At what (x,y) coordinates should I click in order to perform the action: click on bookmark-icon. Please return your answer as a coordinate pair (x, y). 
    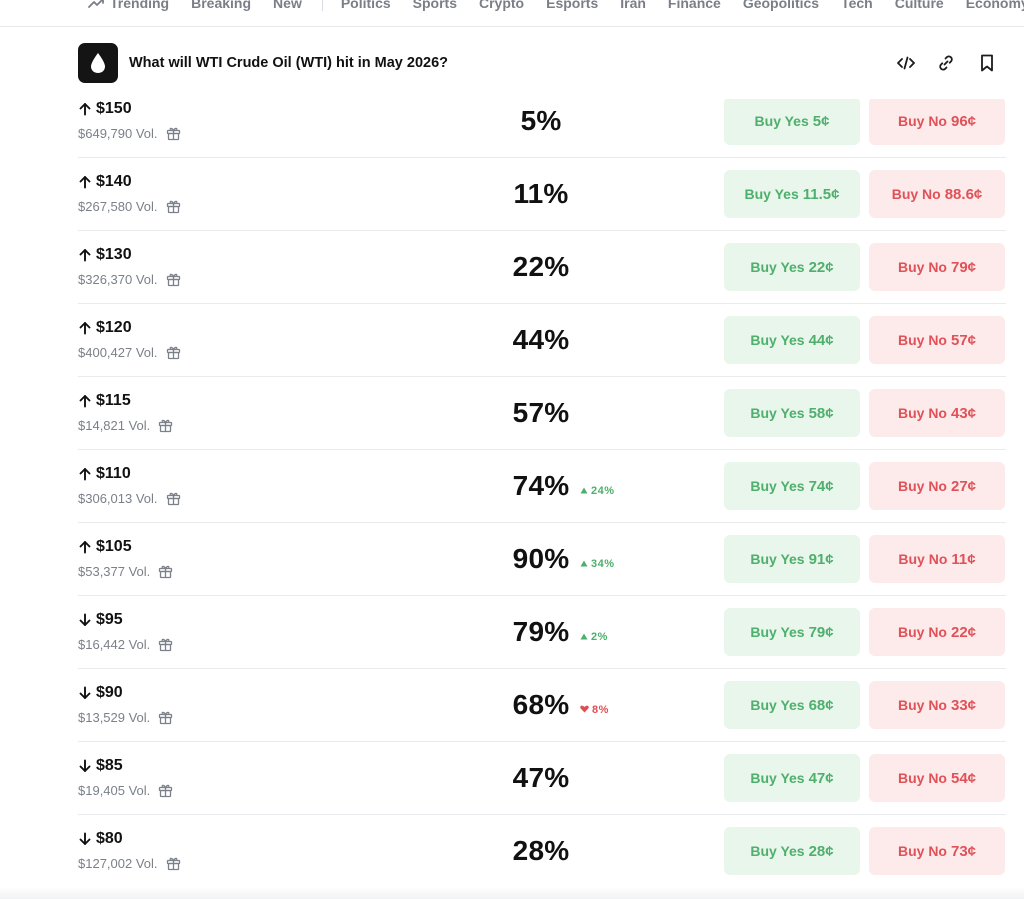
    Looking at the image, I should click on (987, 63).